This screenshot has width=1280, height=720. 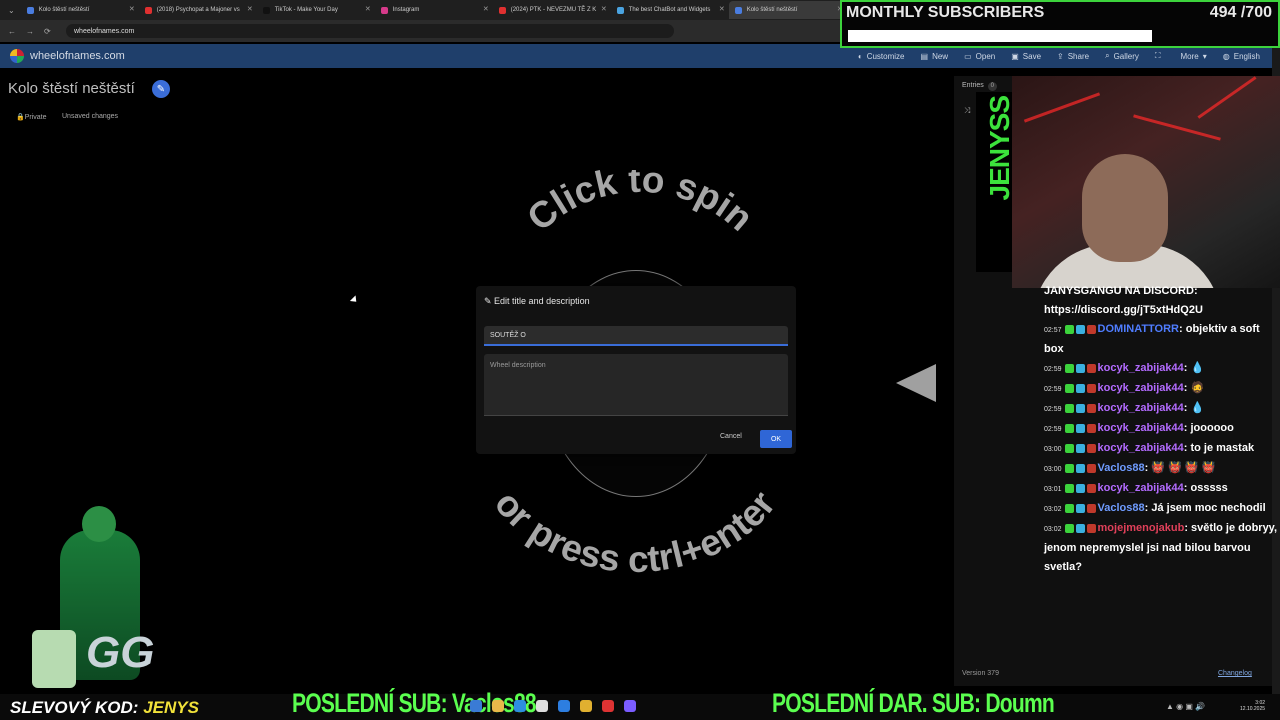 What do you see at coordinates (498, 706) in the screenshot?
I see `explorer-icon` at bounding box center [498, 706].